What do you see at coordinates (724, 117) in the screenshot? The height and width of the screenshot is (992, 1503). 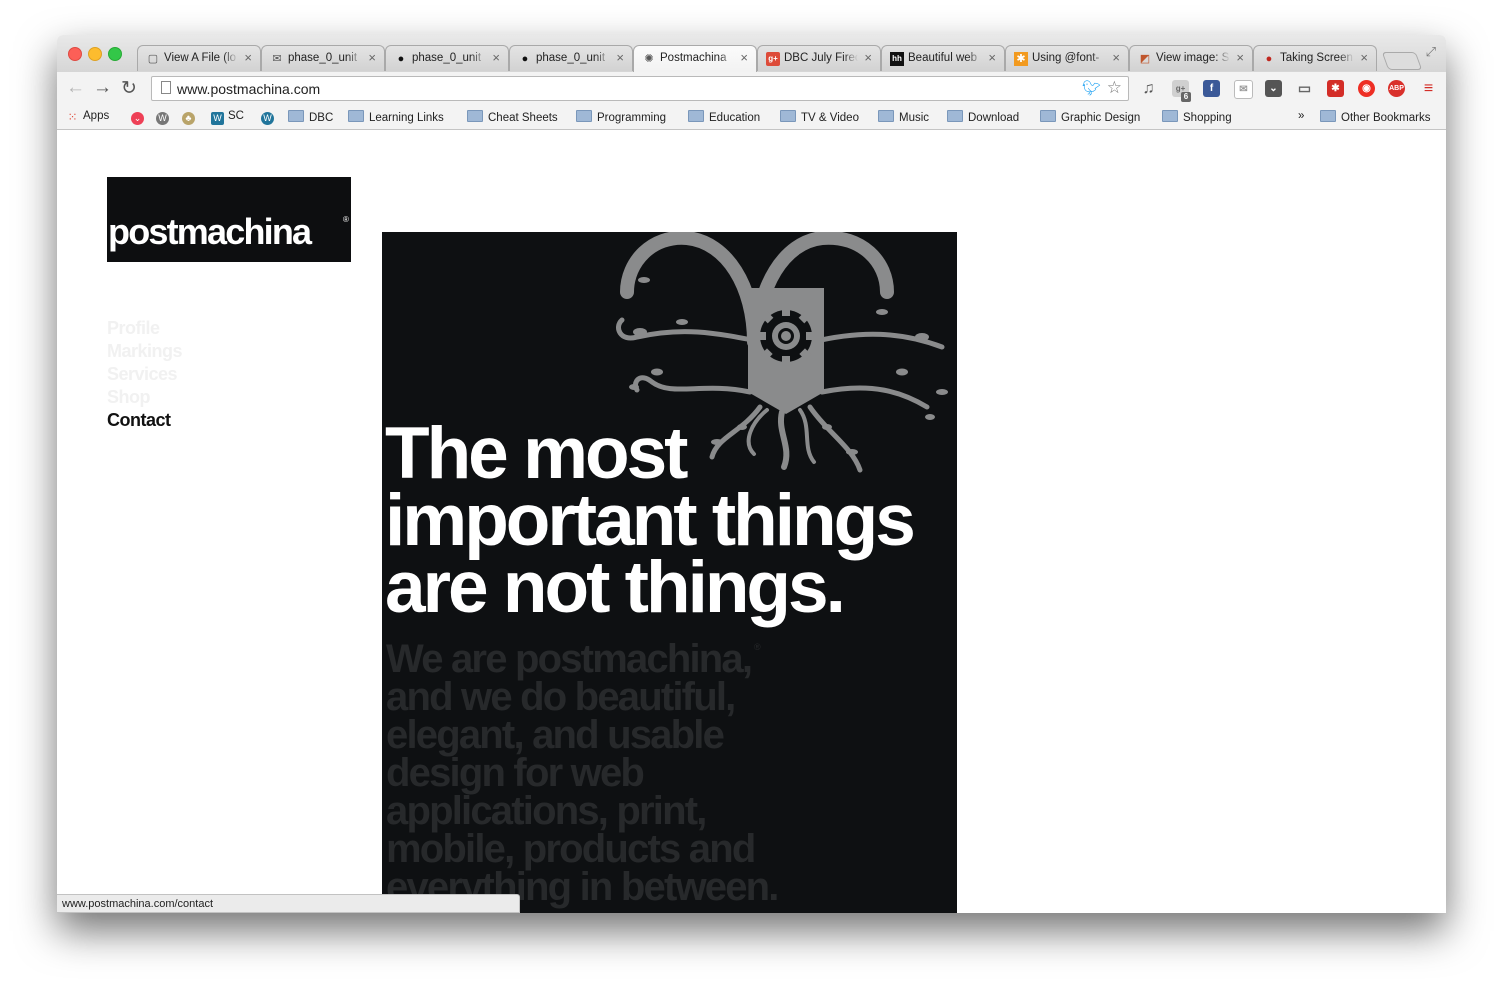 I see `bookmark-folder-education: Education` at bounding box center [724, 117].